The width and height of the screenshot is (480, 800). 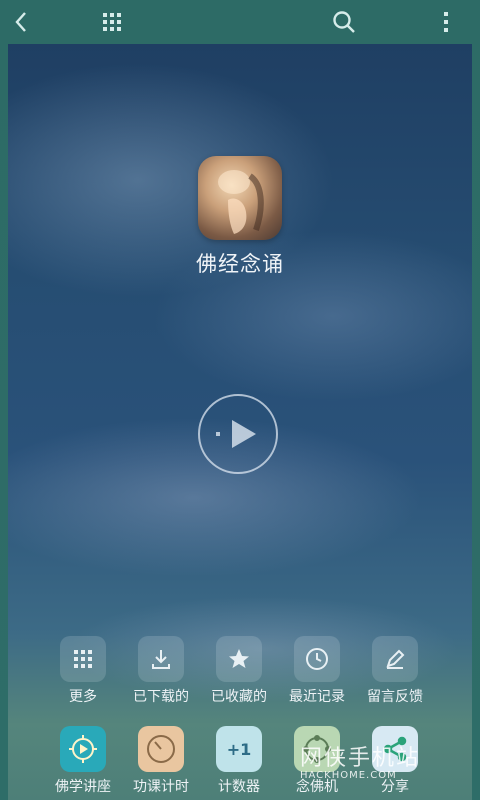 I want to click on counter-tile: +1, so click(x=239, y=749).